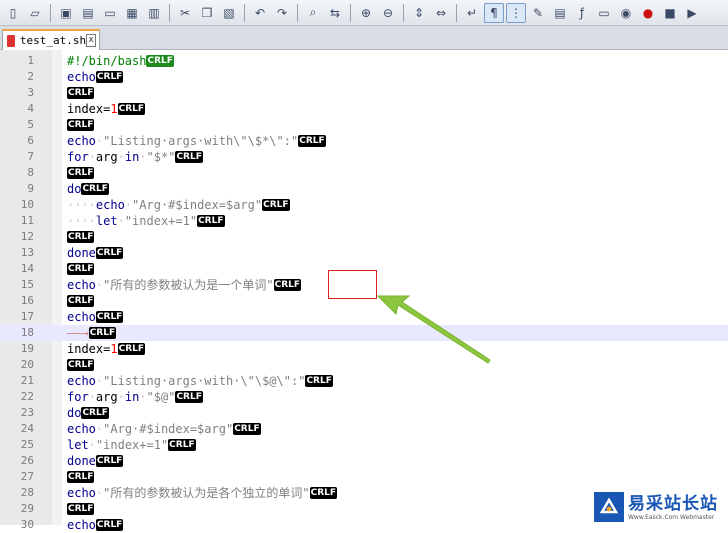 The height and width of the screenshot is (533, 728). I want to click on watermark: 易采站长站 Www.Easck.Com Webmaster, so click(659, 507).